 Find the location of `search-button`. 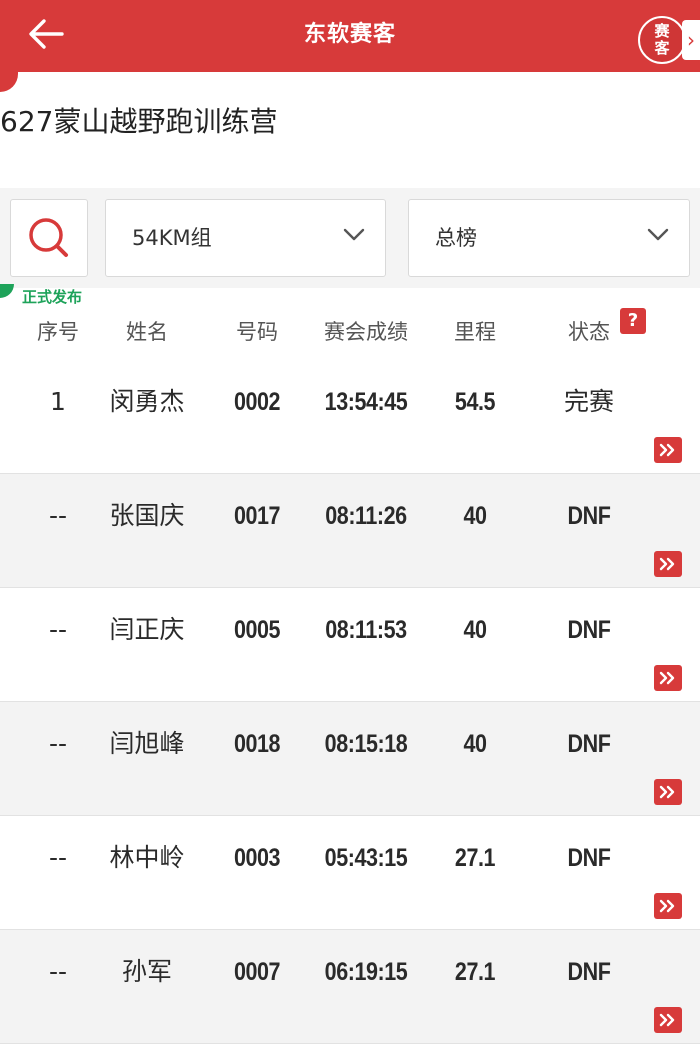

search-button is located at coordinates (49, 238).